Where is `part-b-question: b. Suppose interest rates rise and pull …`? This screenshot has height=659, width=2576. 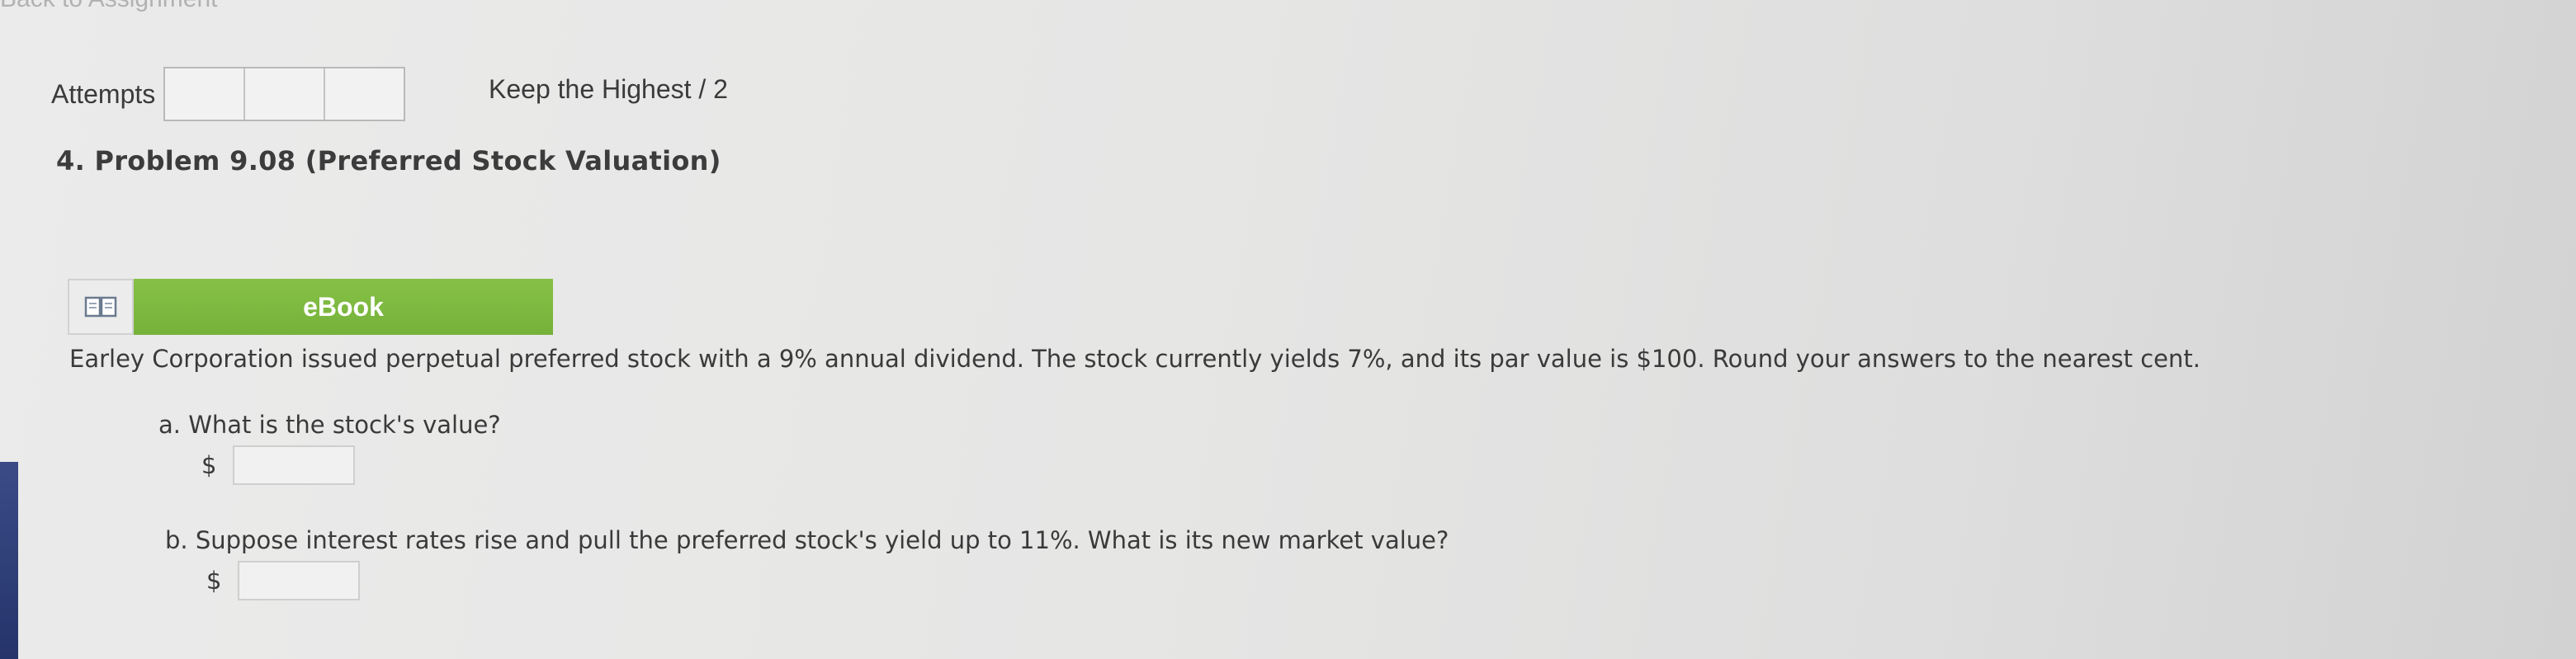 part-b-question: b. Suppose interest rates rise and pull … is located at coordinates (807, 540).